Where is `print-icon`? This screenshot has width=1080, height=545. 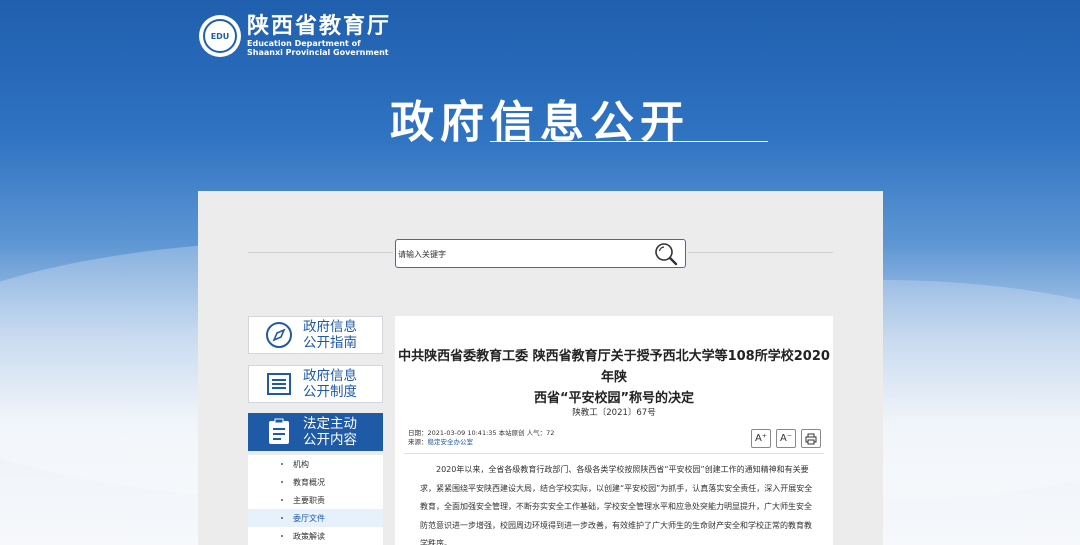 print-icon is located at coordinates (811, 438).